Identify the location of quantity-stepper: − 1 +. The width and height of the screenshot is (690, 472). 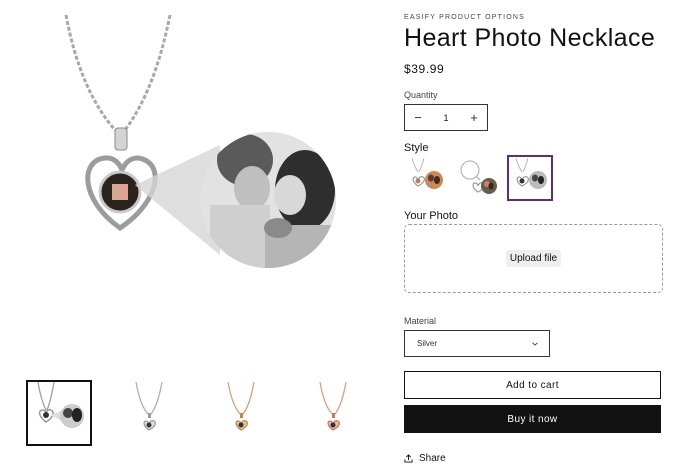
(446, 117).